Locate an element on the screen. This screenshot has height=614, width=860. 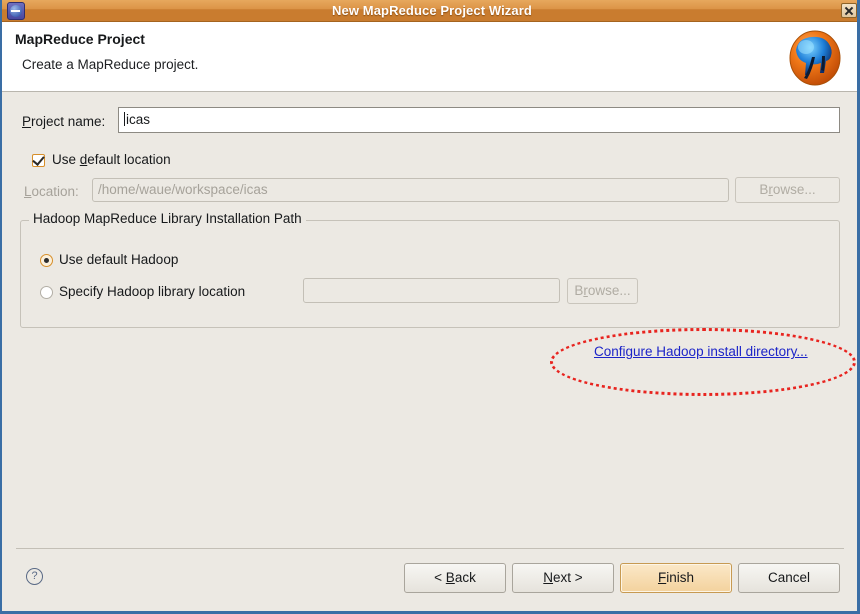
wizard-footer: ? < Back Next > Finish Cancel is located at coordinates (429, 579).